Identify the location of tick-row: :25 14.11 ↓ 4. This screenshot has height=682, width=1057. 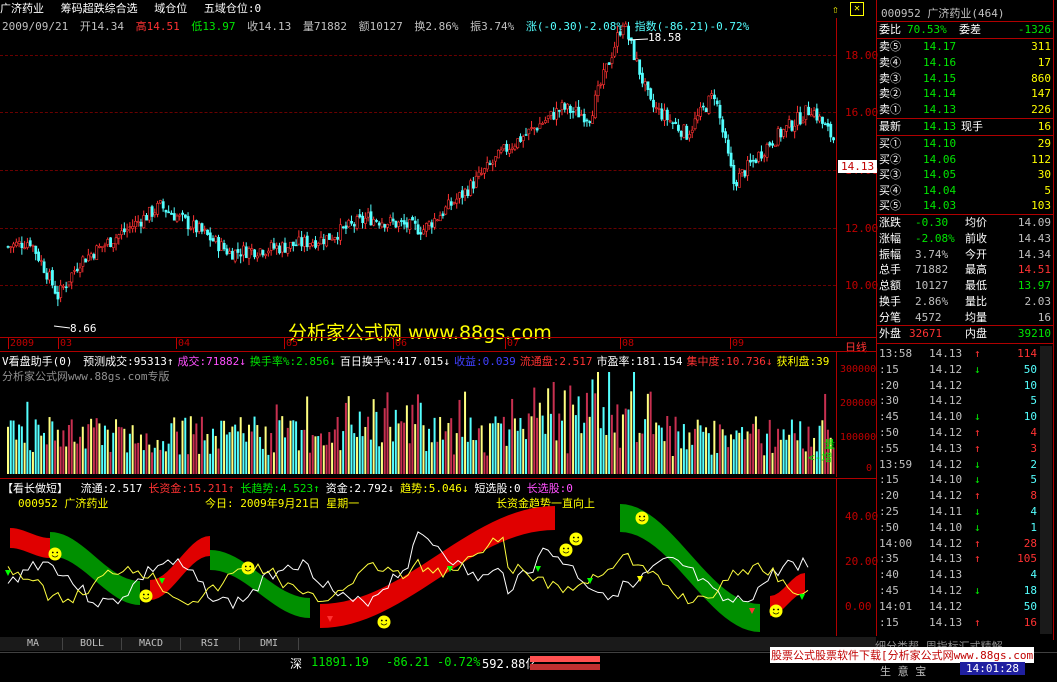
(965, 511).